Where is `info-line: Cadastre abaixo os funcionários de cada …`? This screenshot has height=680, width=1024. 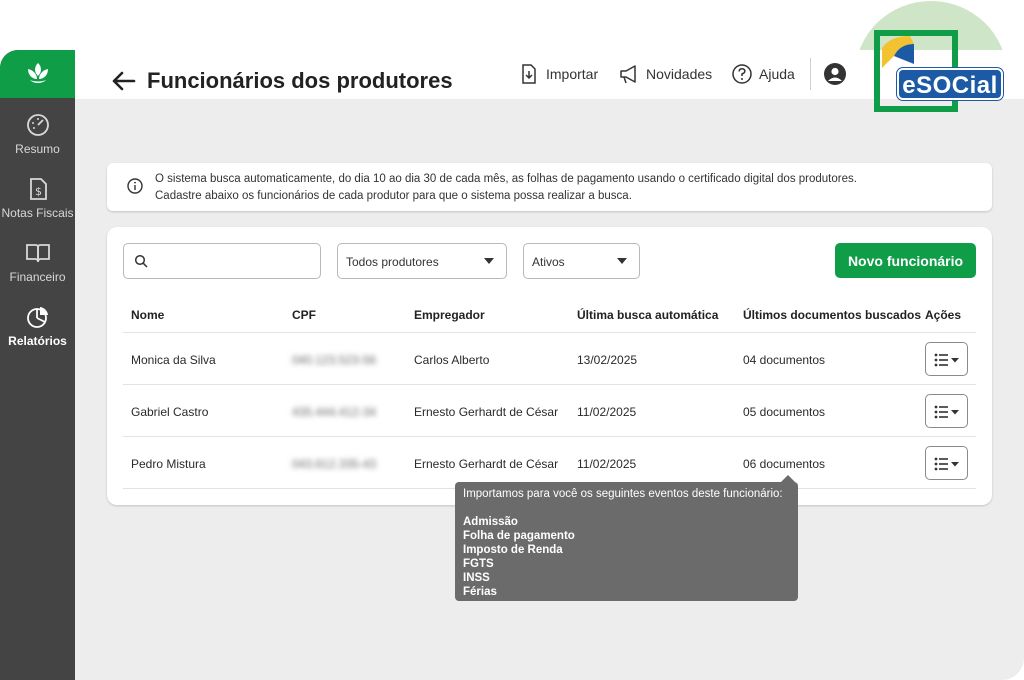
info-line: Cadastre abaixo os funcionários de cada … is located at coordinates (393, 196).